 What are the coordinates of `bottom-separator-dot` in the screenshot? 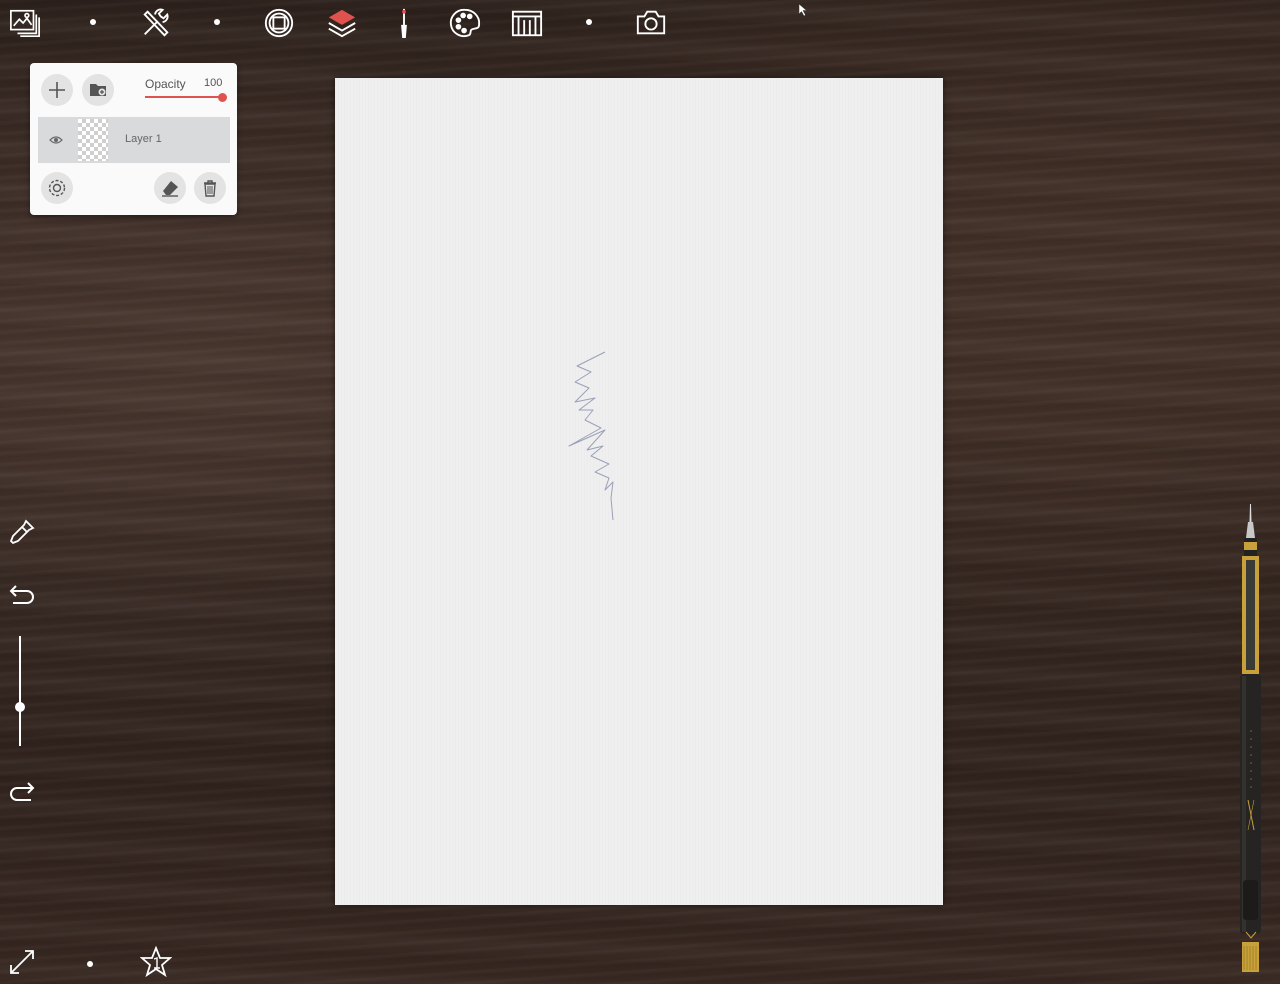 It's located at (90, 964).